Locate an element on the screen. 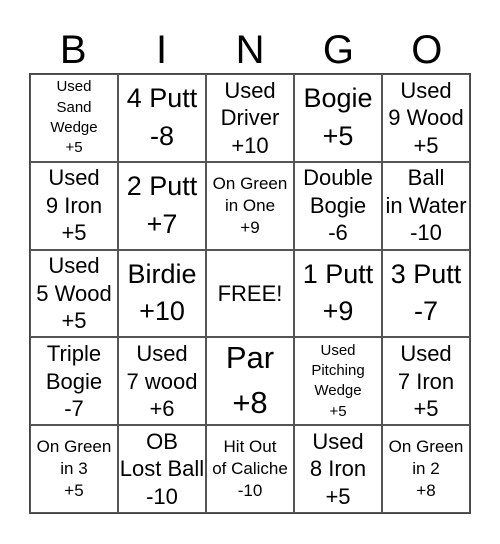 The height and width of the screenshot is (544, 500). bingo-cell: 1 Putt +9 is located at coordinates (338, 293).